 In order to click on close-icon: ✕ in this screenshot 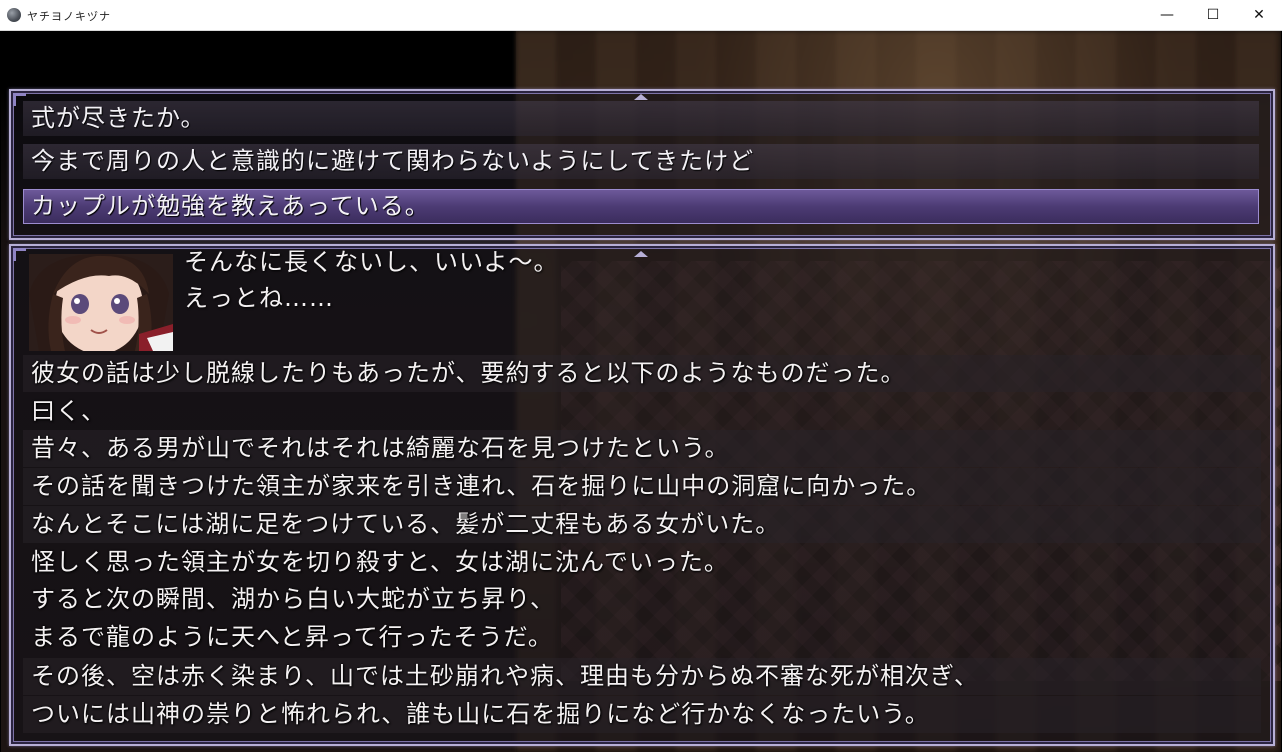, I will do `click(1259, 15)`.